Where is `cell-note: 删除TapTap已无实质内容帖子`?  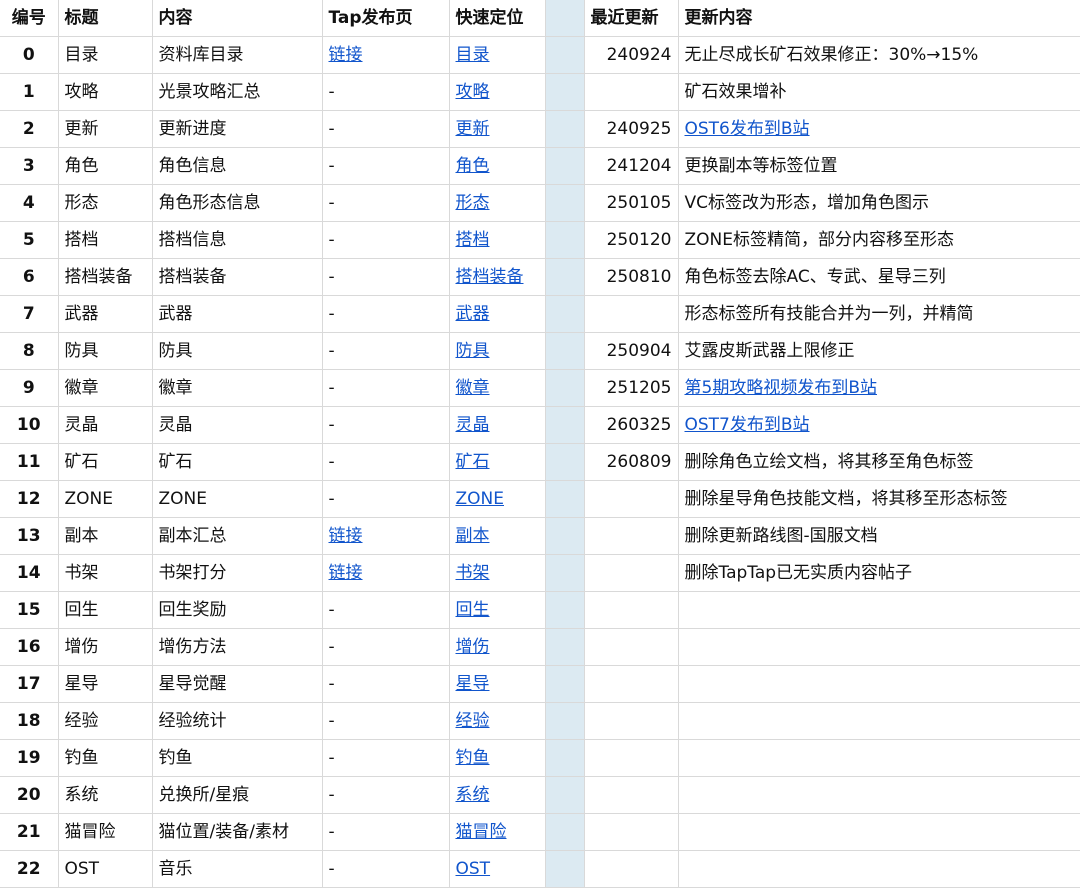
cell-note: 删除TapTap已无实质内容帖子 is located at coordinates (879, 573).